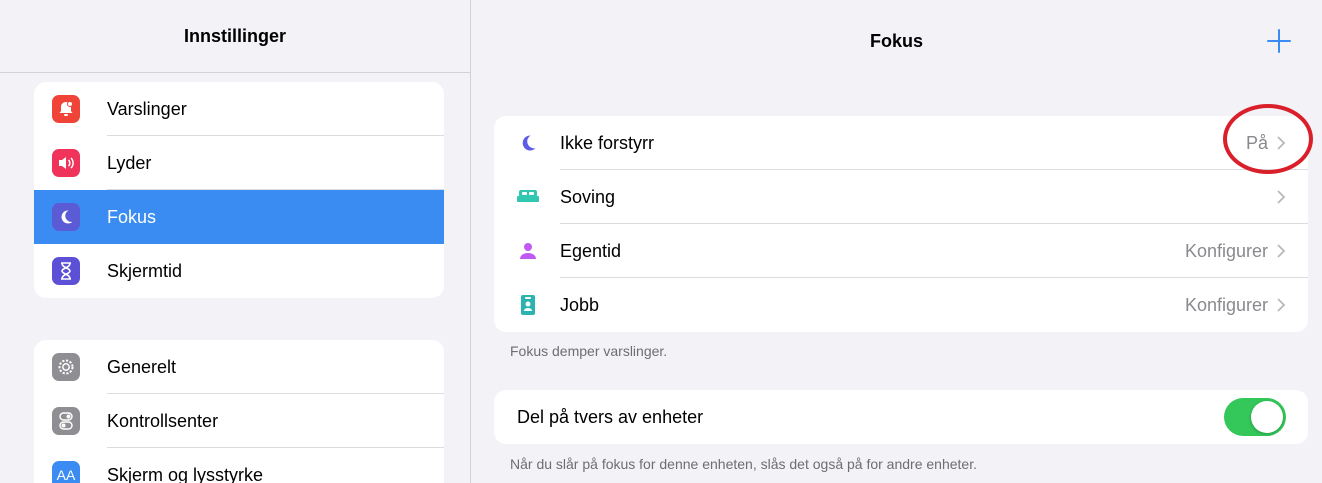 The height and width of the screenshot is (483, 1322). I want to click on sidebar-item-label: Varslinger, so click(147, 108).